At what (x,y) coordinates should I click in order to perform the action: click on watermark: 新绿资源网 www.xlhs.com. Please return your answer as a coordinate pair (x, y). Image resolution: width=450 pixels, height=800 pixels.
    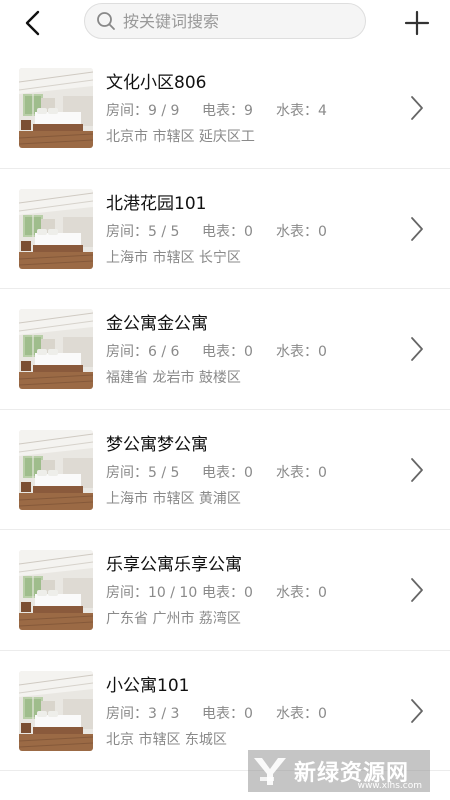
    Looking at the image, I should click on (339, 771).